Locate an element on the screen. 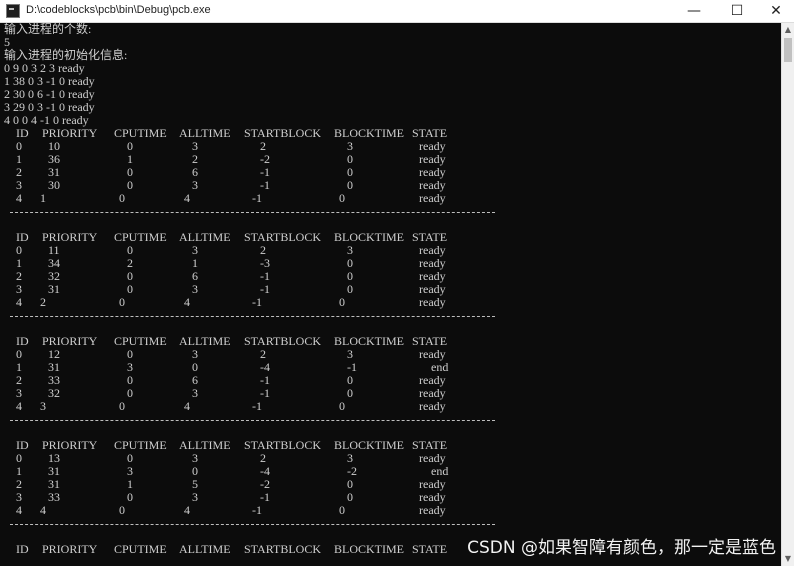  console-app-icon is located at coordinates (13, 11).